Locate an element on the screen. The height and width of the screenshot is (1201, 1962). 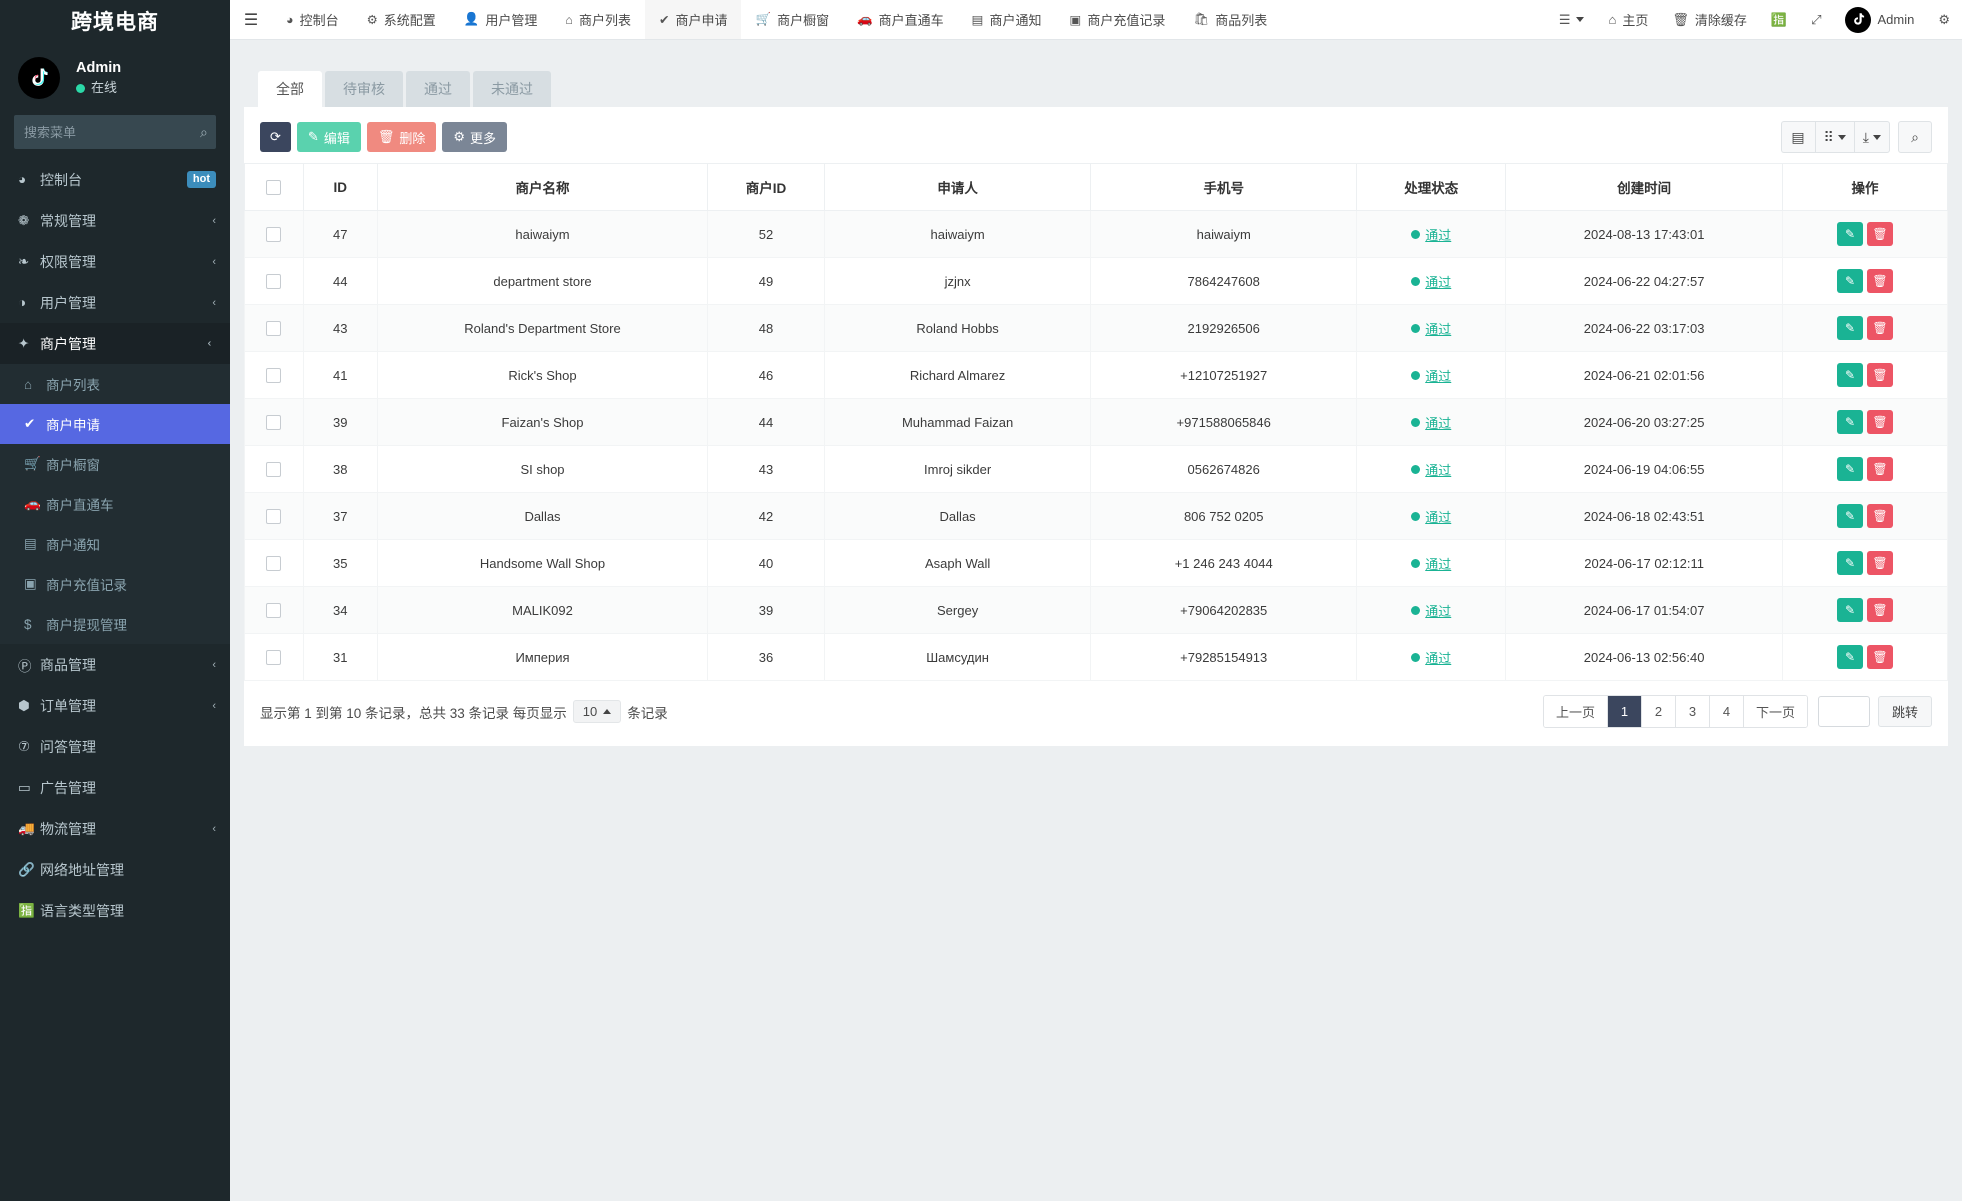
grid-icon: ⠿ is located at coordinates (1834, 137).